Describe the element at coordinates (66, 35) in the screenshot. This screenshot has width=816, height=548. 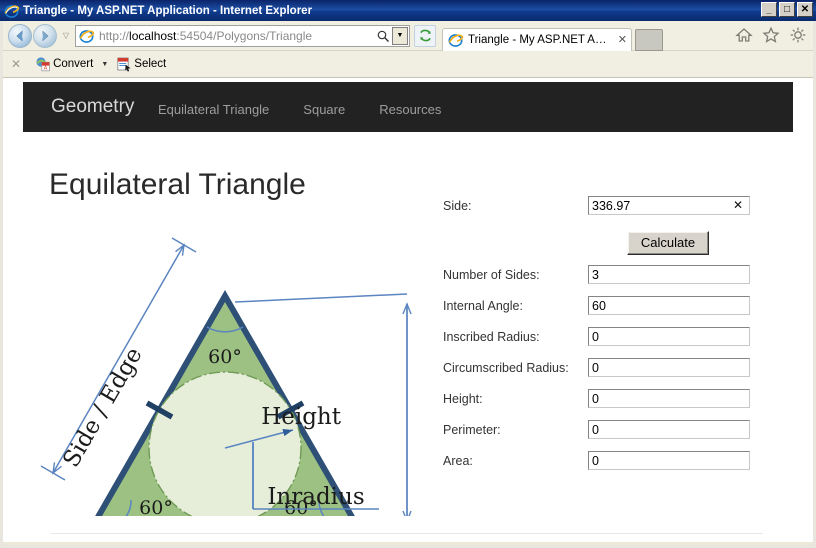
I see `history-dropdown: ▽` at that location.